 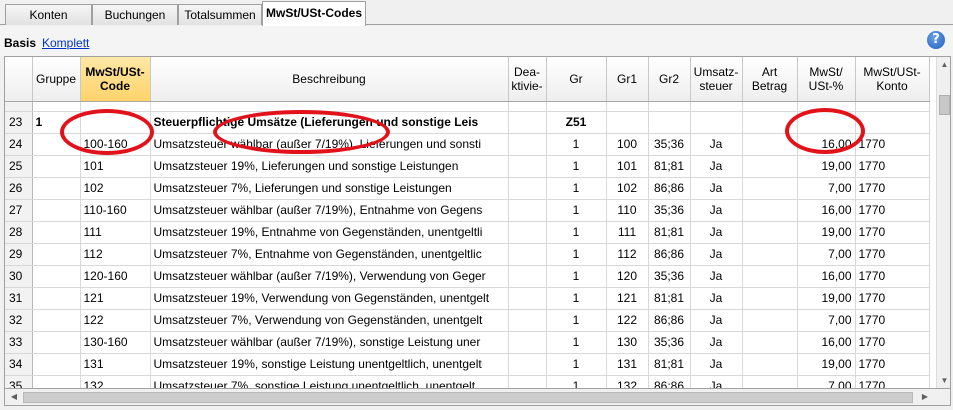 I want to click on tab-mwst-ust-codes: MwSt/USt-Codes, so click(x=314, y=13).